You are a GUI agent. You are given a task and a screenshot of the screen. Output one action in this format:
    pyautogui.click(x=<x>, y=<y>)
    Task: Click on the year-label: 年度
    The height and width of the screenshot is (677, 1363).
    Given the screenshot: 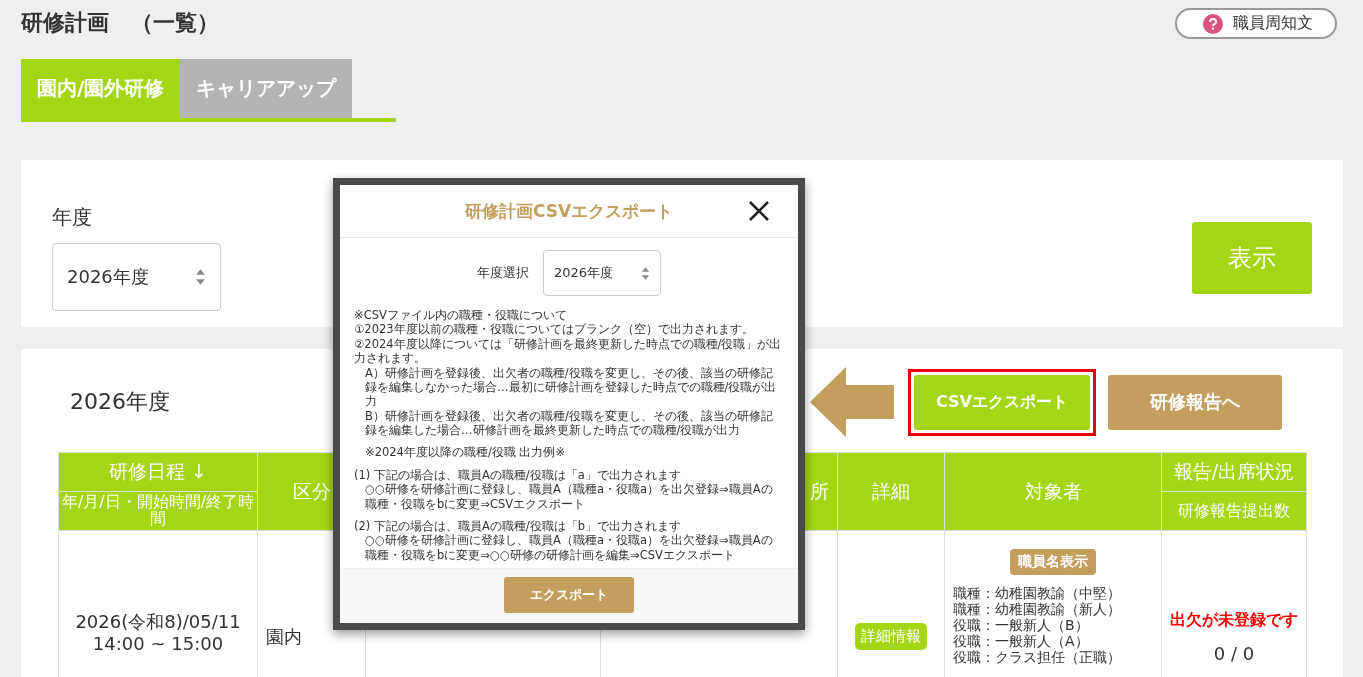 What is the action you would take?
    pyautogui.click(x=72, y=217)
    